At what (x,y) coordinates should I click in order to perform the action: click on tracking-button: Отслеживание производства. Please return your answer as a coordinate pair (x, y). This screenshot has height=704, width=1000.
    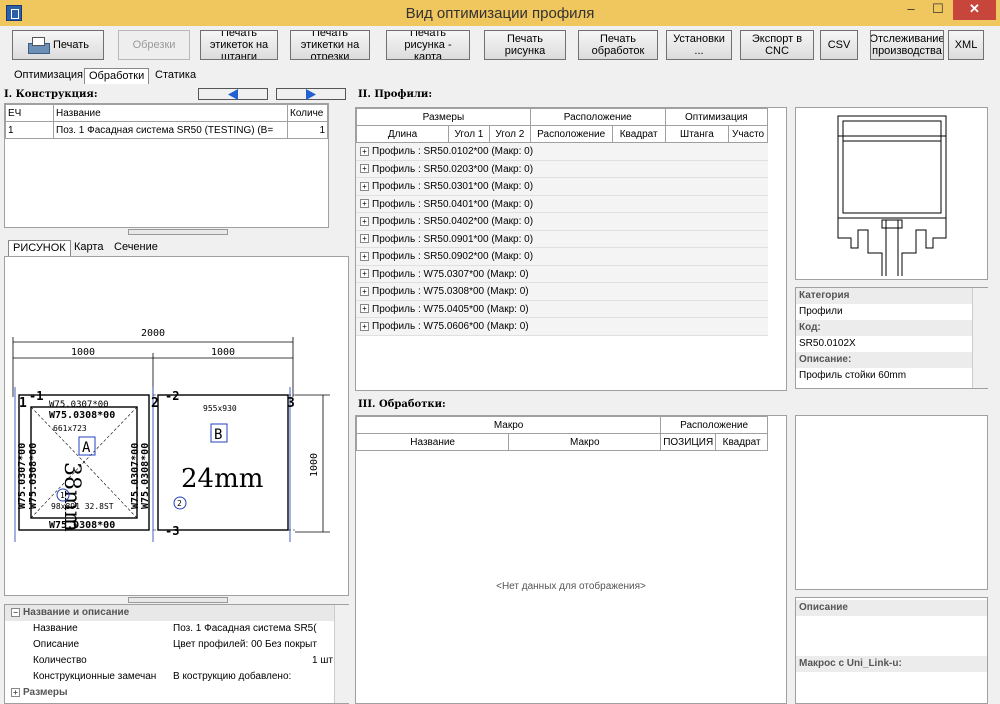
    Looking at the image, I should click on (907, 45).